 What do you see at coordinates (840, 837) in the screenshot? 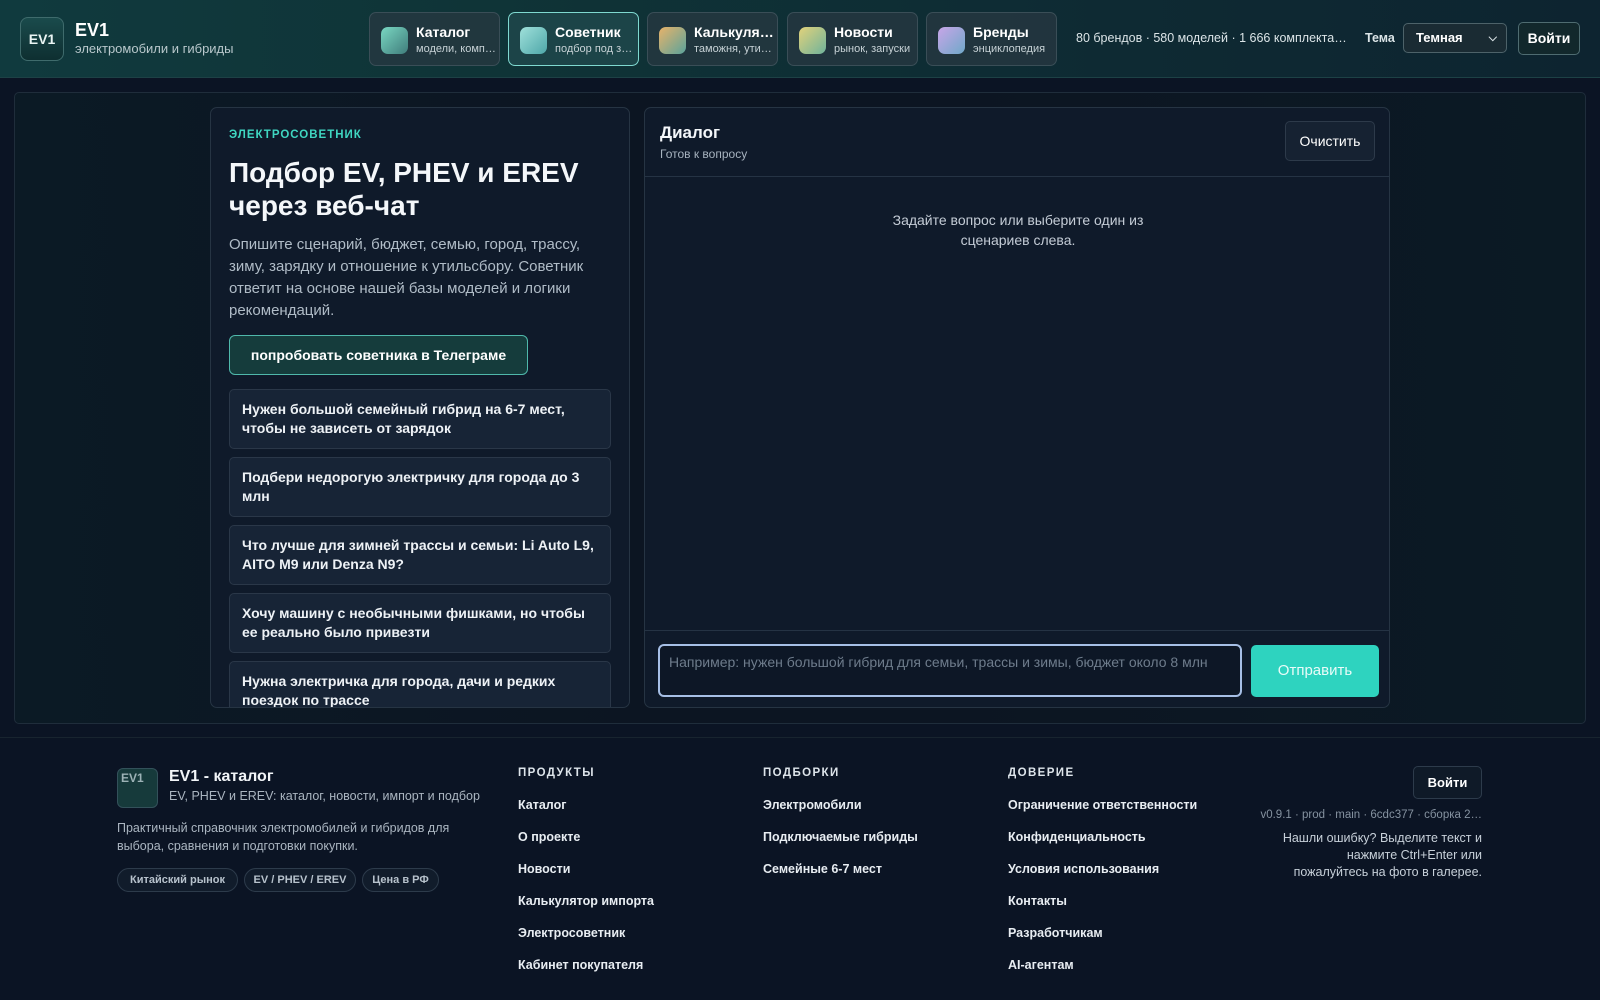
I see `footer-link-phev: Подключаемые гибриды` at bounding box center [840, 837].